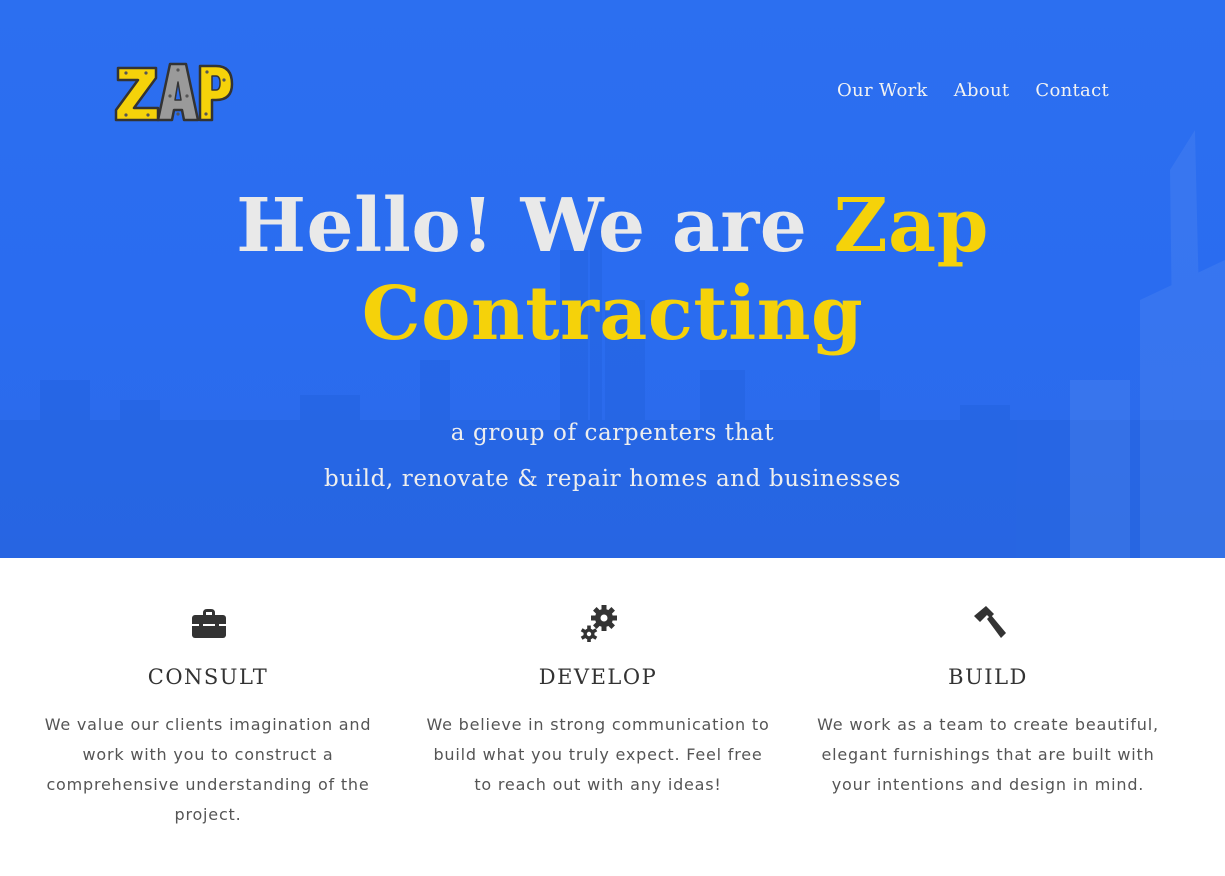  I want to click on service-title: BUILD, so click(988, 677).